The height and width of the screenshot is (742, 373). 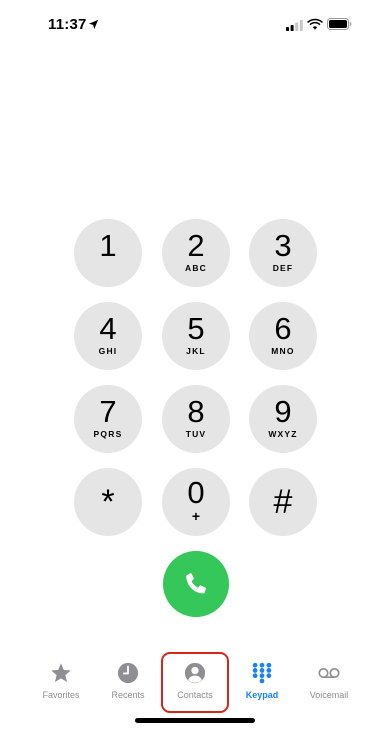 I want to click on key-9: 9 WXYZ, so click(x=283, y=419).